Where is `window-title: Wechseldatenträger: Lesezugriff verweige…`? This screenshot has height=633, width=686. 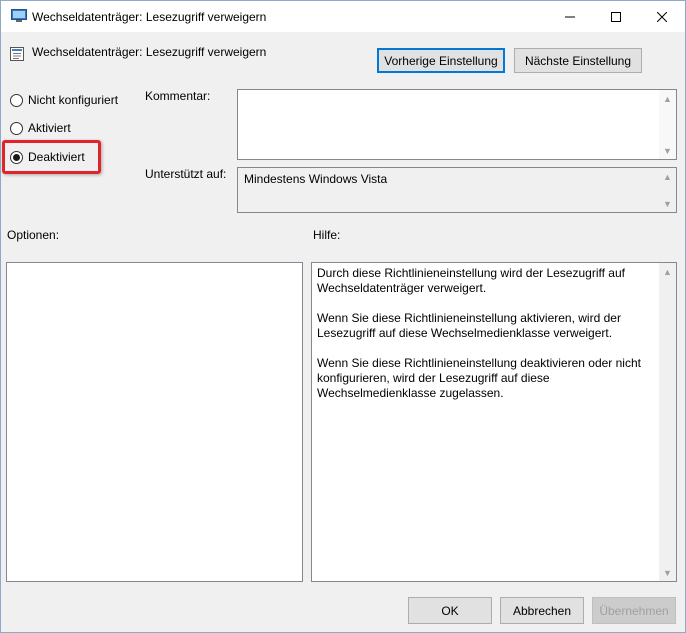
window-title: Wechseldatenträger: Lesezugriff verweige… is located at coordinates (149, 17).